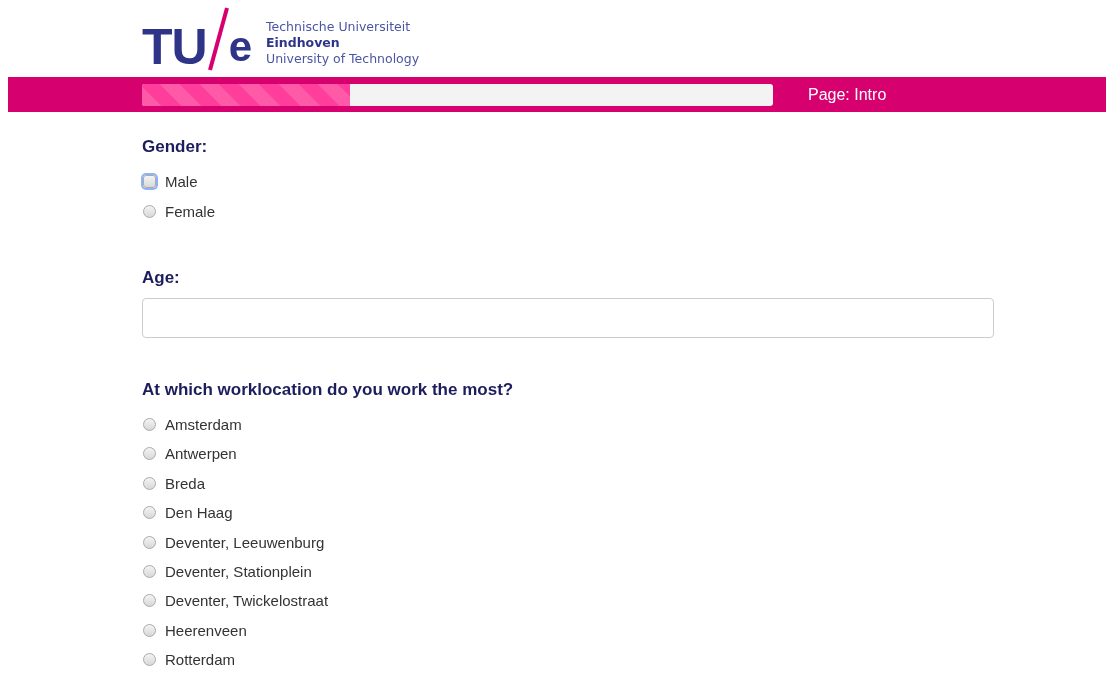 Image resolution: width=1106 pixels, height=692 pixels. What do you see at coordinates (247, 601) in the screenshot?
I see `option-label: Deventer, Twickelostraat` at bounding box center [247, 601].